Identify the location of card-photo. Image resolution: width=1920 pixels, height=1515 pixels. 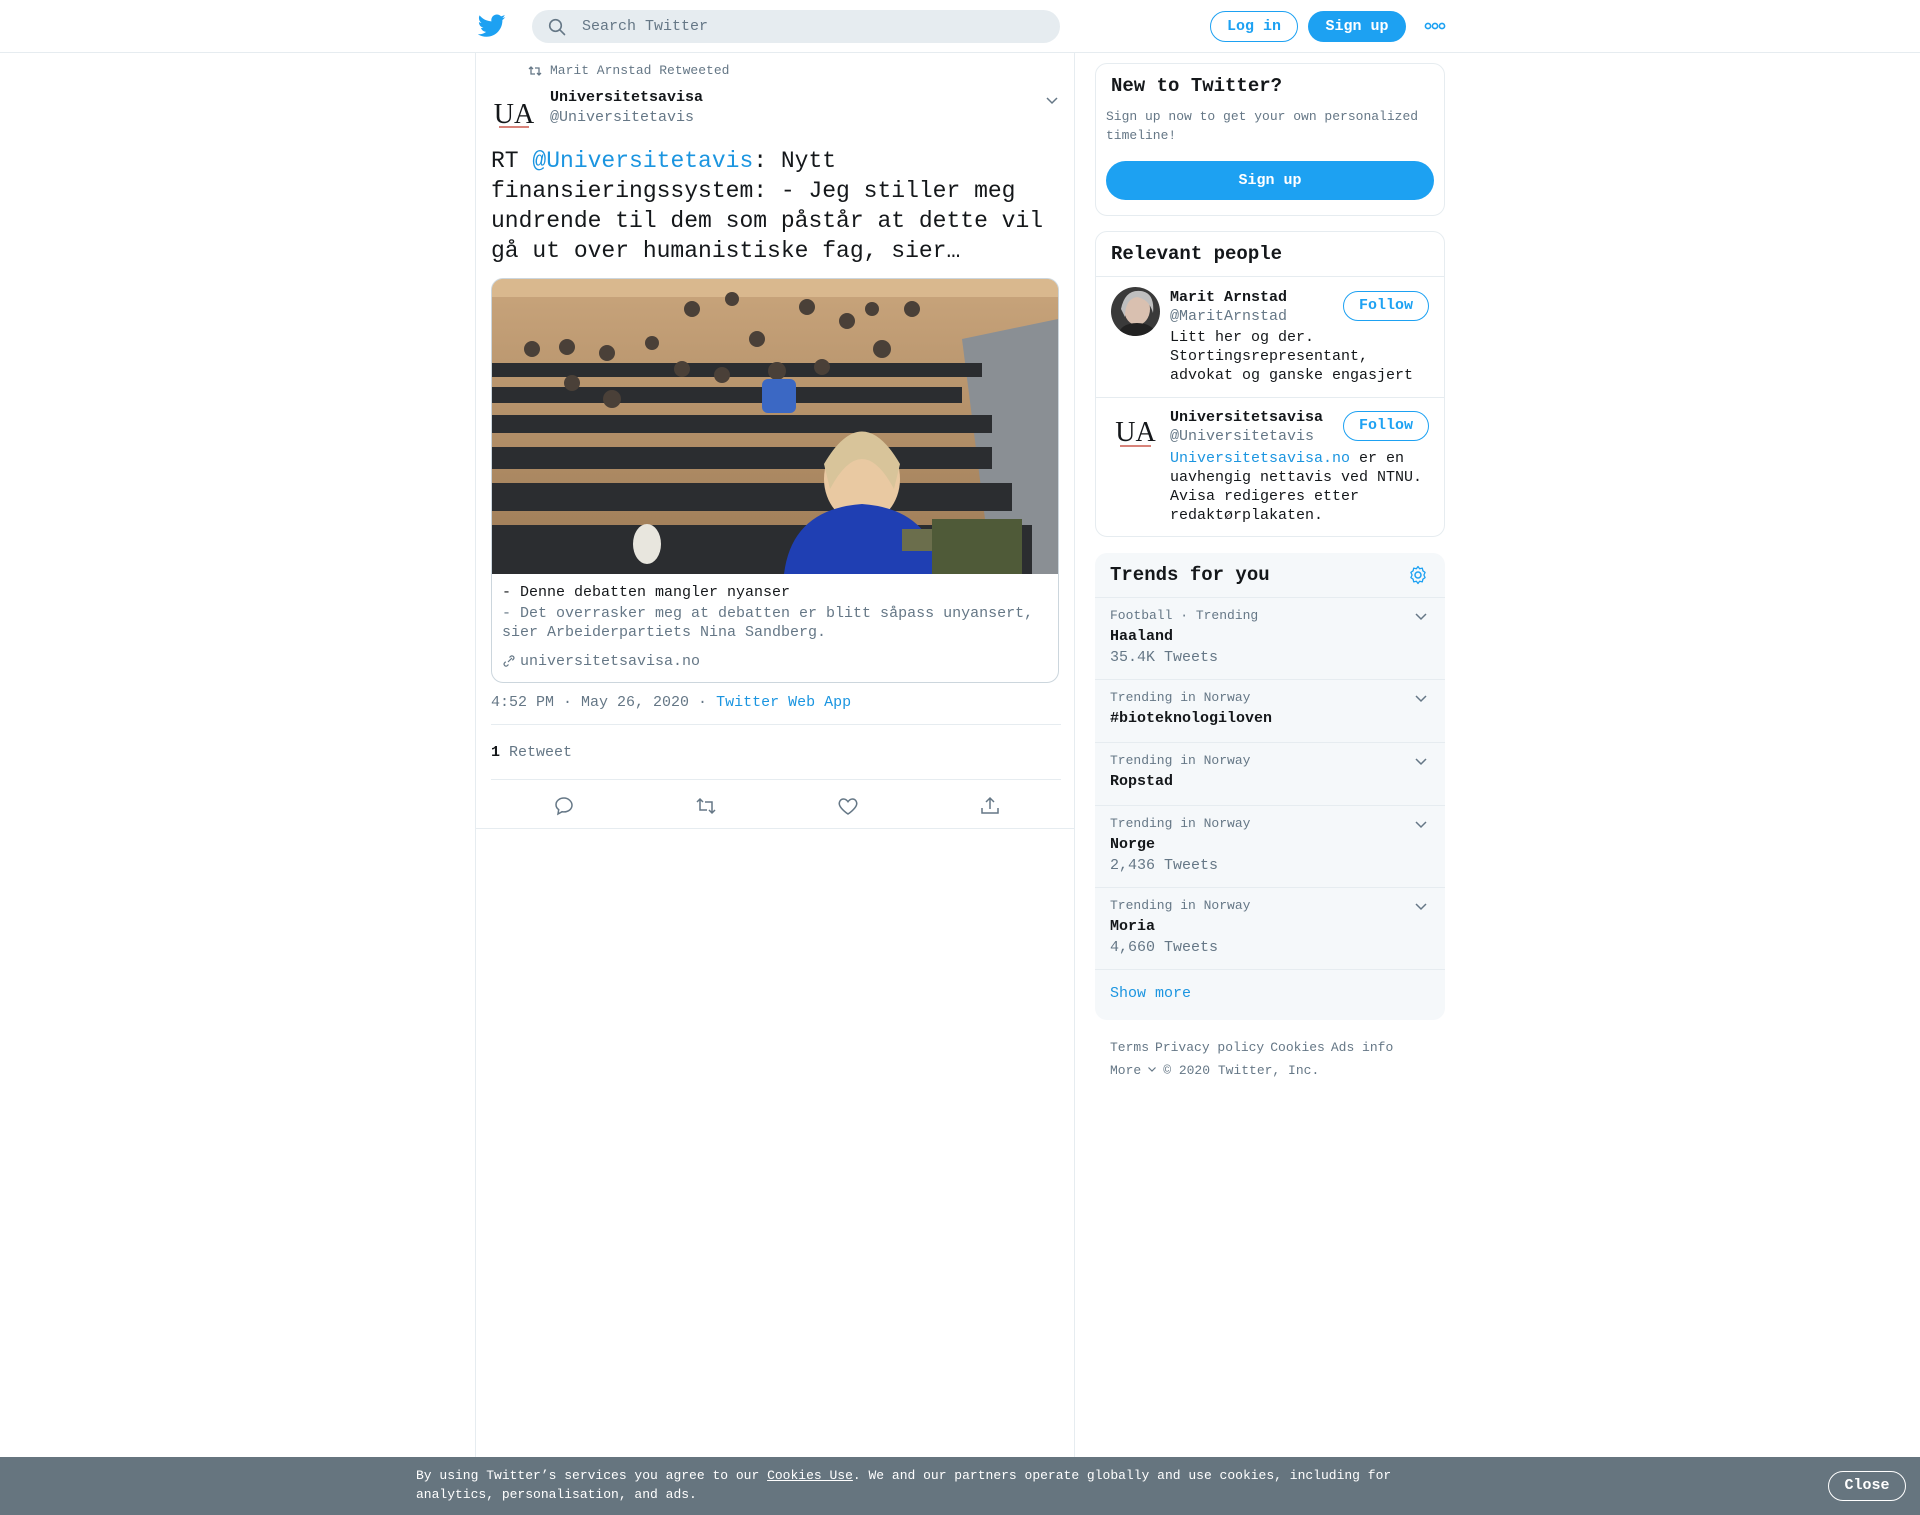
(775, 426).